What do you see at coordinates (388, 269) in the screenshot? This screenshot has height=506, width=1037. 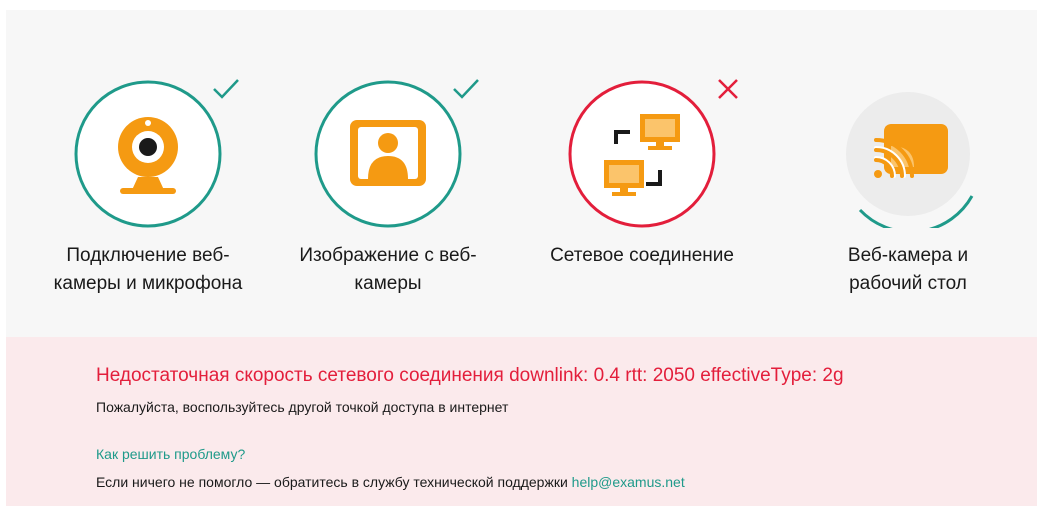 I see `step-label: Изображение с веб- камеры` at bounding box center [388, 269].